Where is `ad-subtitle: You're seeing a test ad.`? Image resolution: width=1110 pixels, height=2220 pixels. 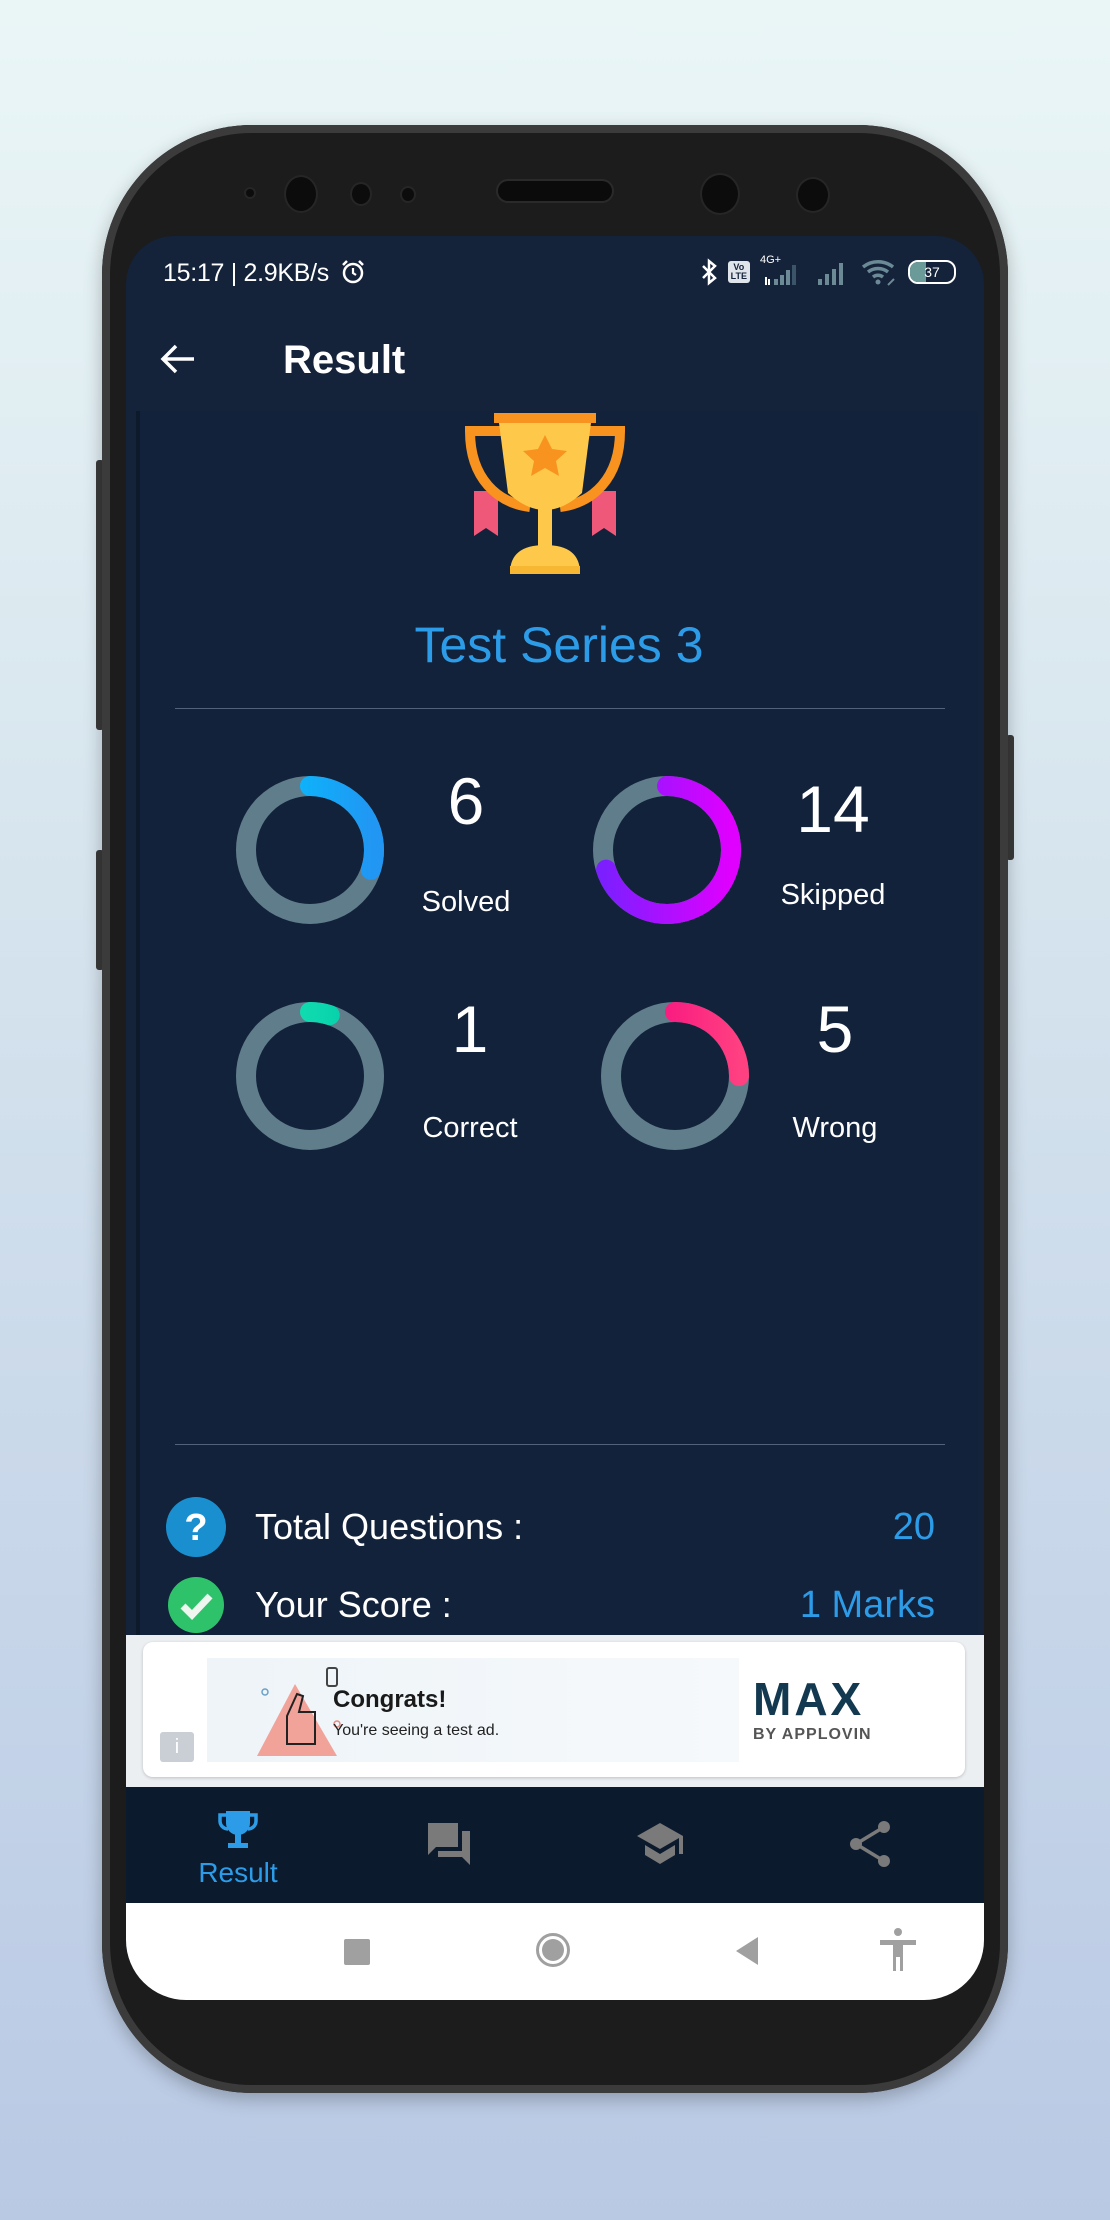
ad-subtitle: You're seeing a test ad. is located at coordinates (416, 1730).